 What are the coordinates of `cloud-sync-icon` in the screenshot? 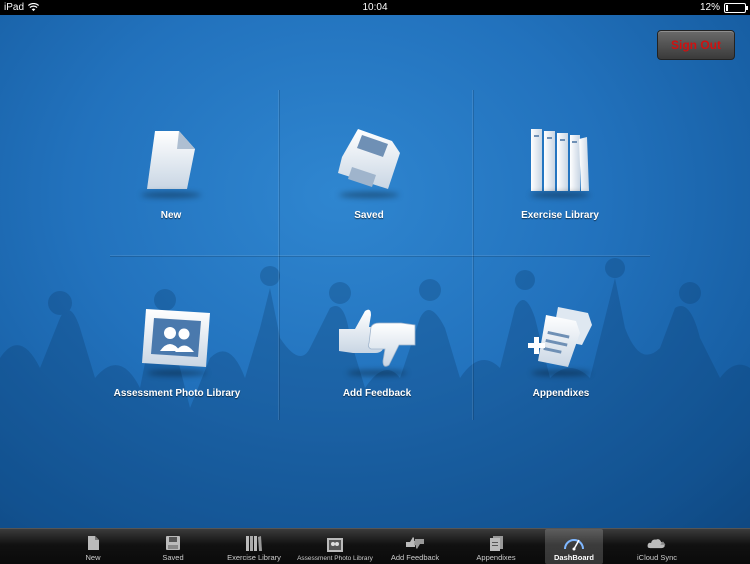 It's located at (657, 543).